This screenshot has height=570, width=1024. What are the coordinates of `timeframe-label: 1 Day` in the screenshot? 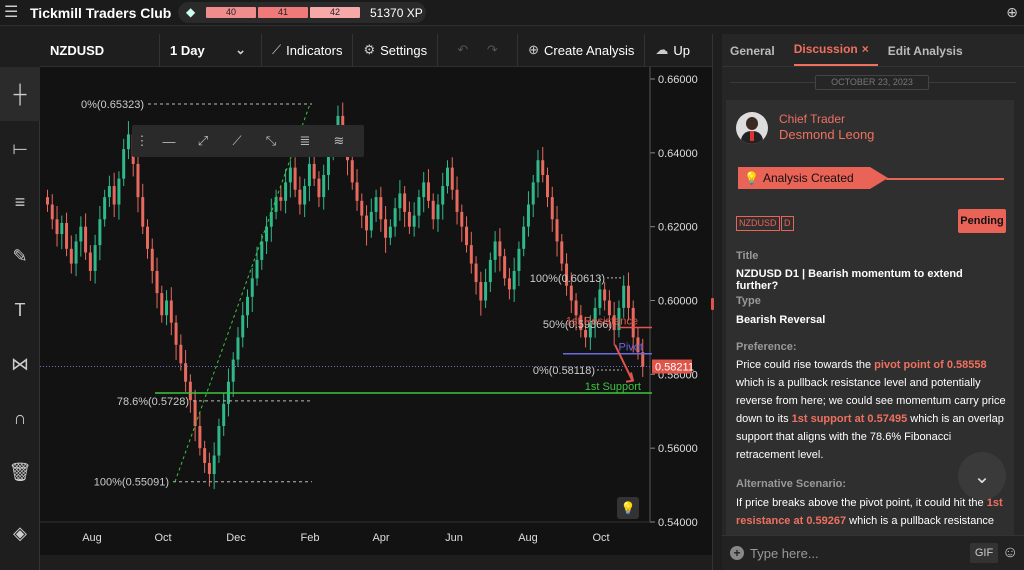 It's located at (187, 50).